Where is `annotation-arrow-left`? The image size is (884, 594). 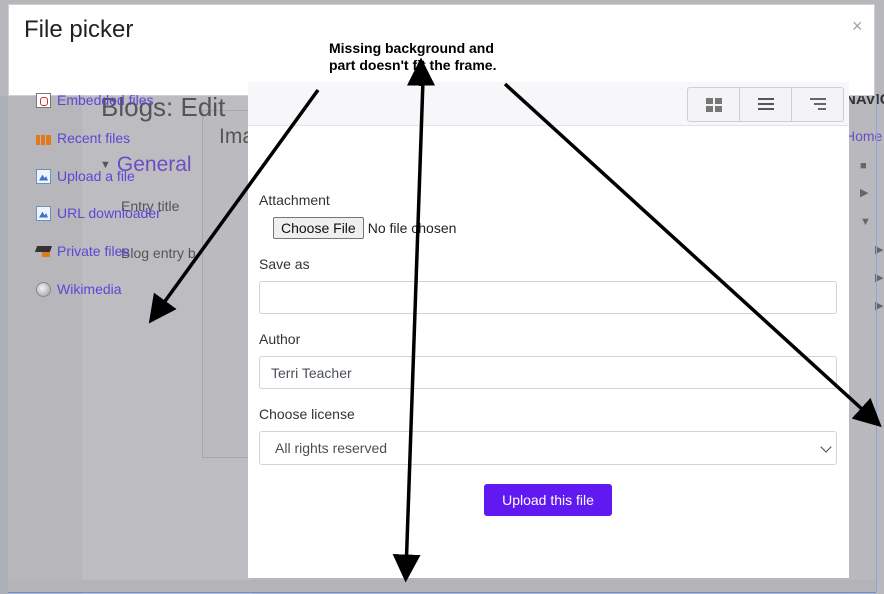 annotation-arrow-left is located at coordinates (234, 206).